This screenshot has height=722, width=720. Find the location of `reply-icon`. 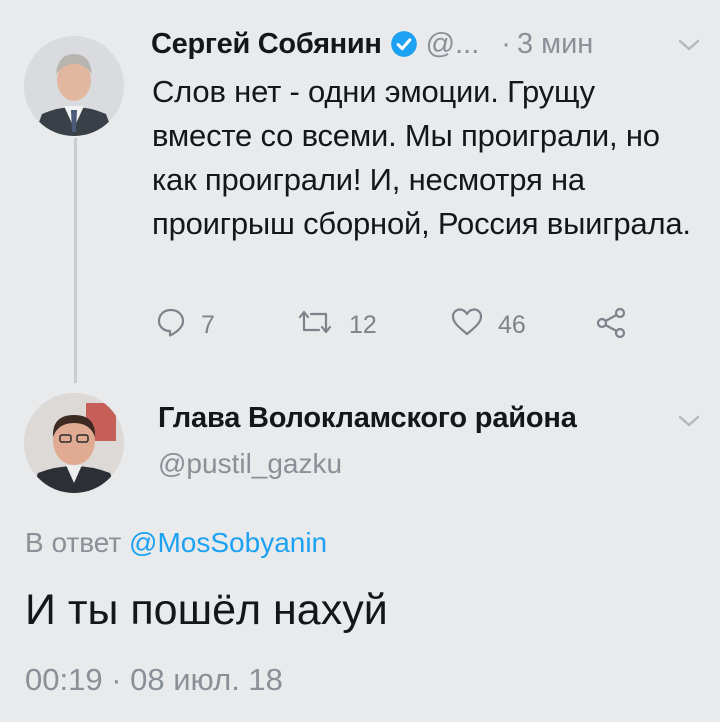

reply-icon is located at coordinates (171, 325).